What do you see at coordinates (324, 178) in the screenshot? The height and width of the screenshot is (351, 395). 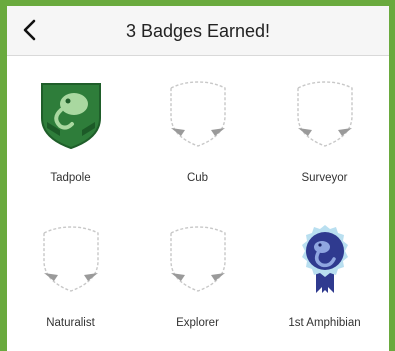 I see `badge-label: Surveyor` at bounding box center [324, 178].